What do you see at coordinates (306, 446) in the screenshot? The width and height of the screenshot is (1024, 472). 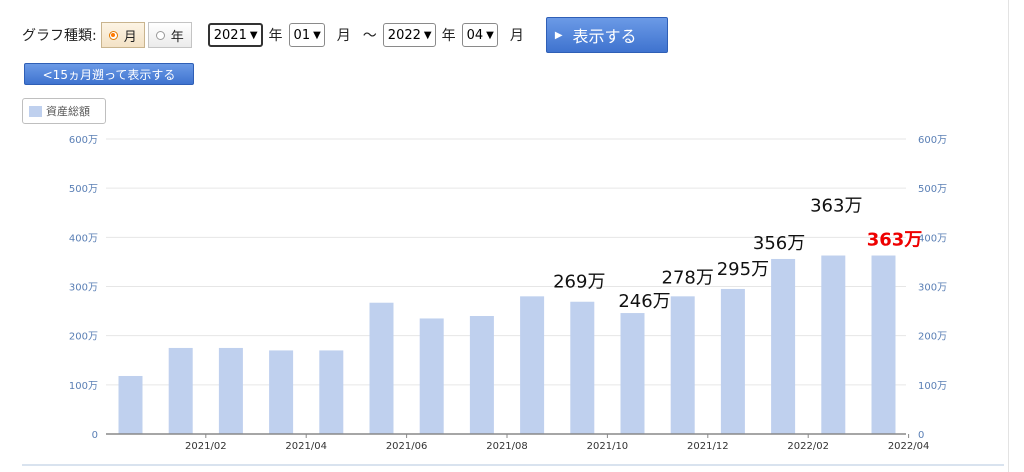 I see `x-tick-label: 2021/04` at bounding box center [306, 446].